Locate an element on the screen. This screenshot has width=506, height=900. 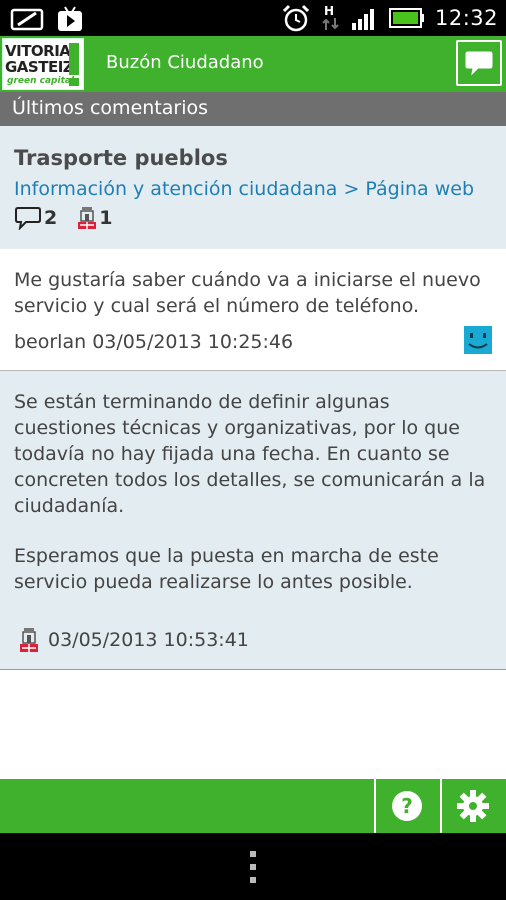
alarm-icon is located at coordinates (296, 18).